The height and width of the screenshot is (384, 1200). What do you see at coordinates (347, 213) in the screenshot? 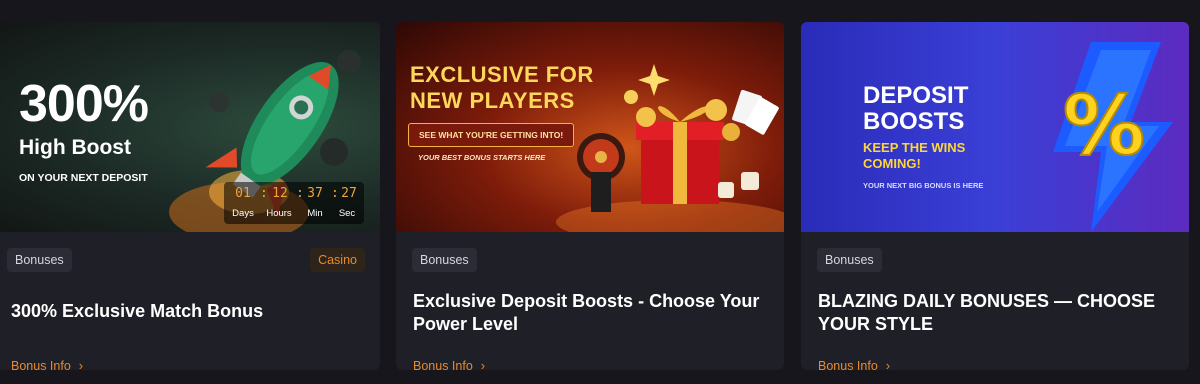
I see `timer-sec-label: Sec` at bounding box center [347, 213].